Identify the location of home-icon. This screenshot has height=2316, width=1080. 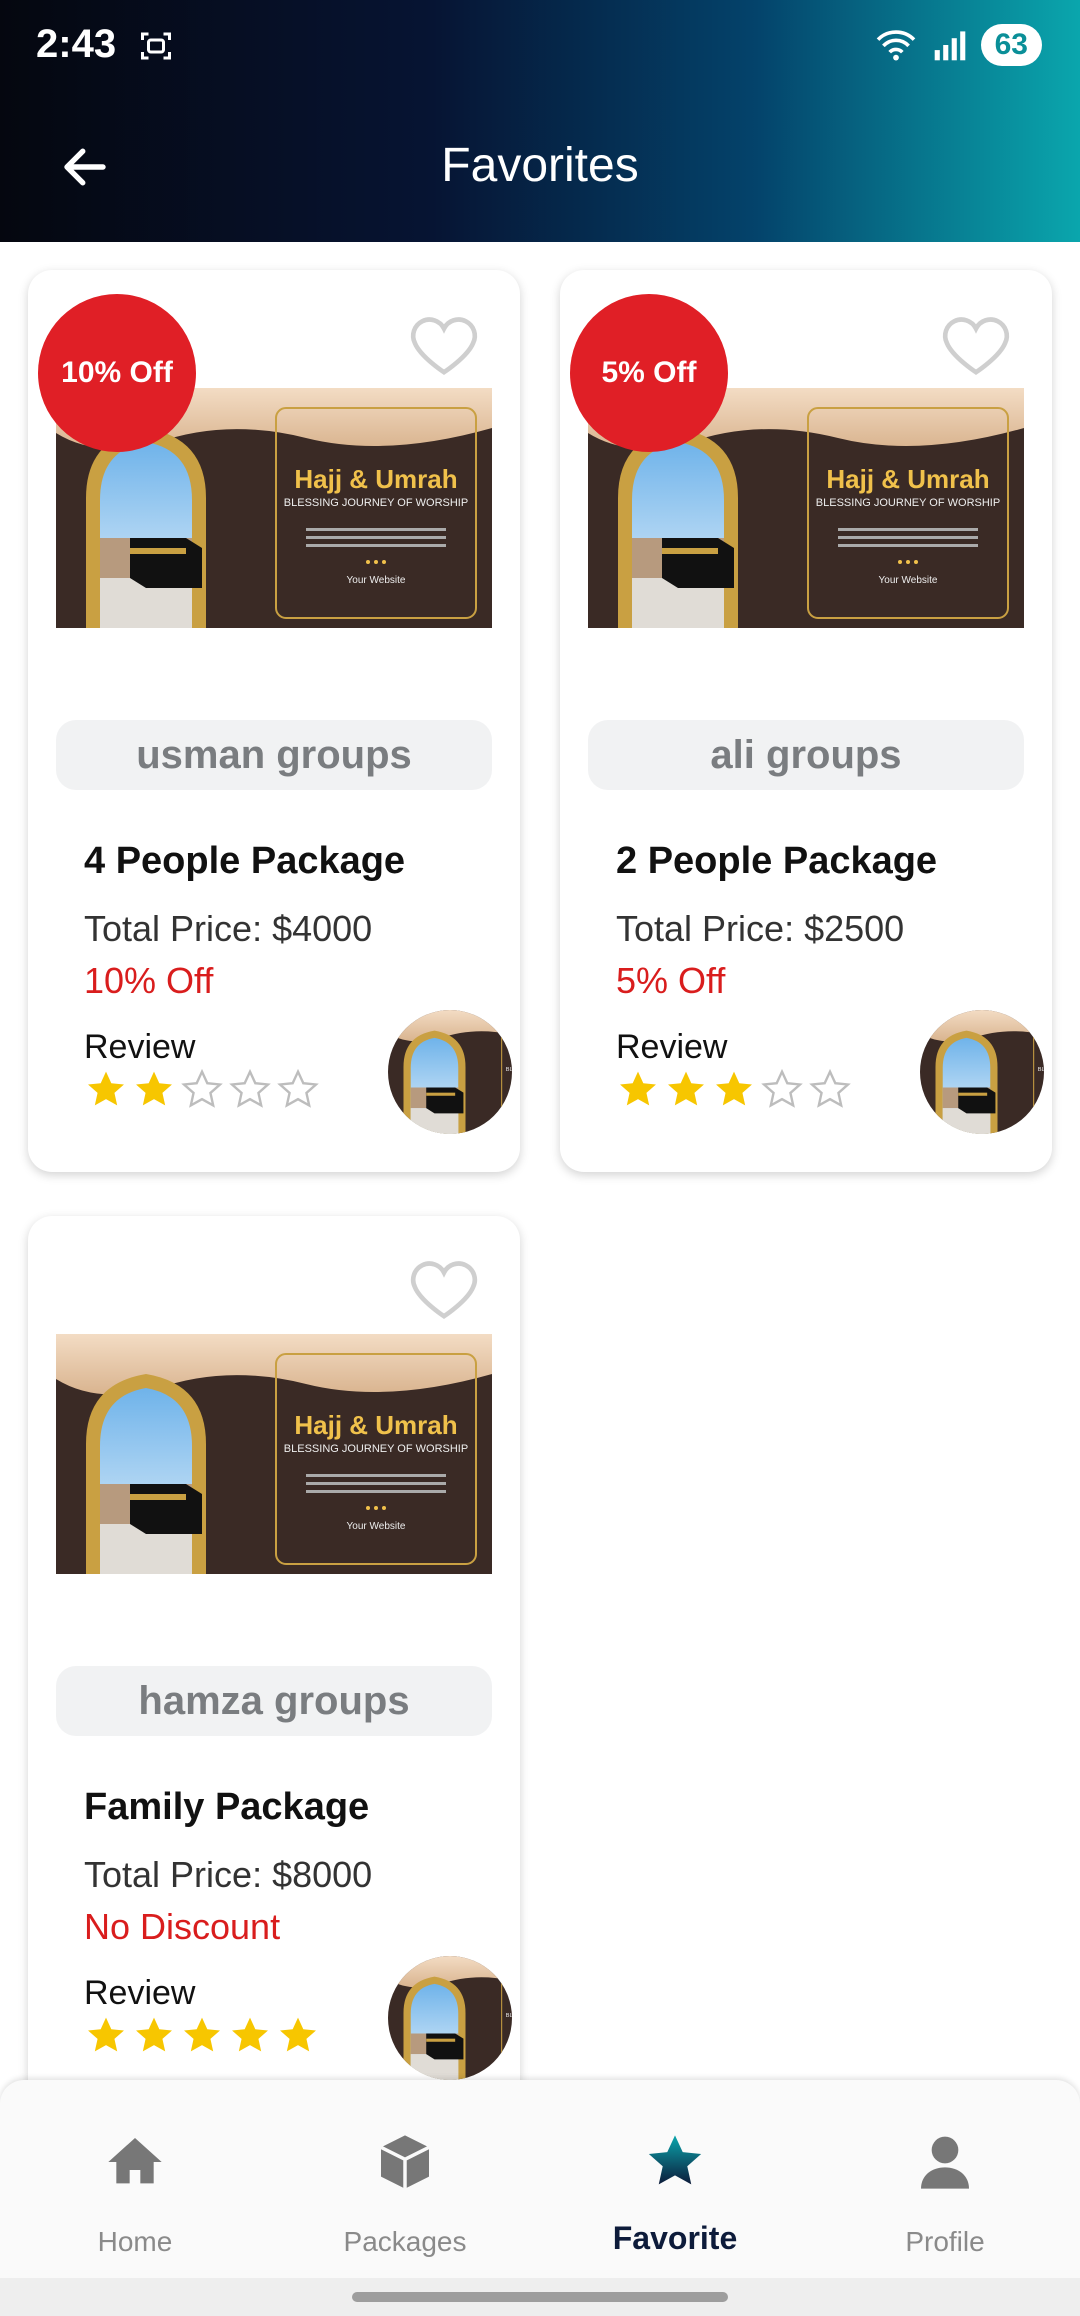
(135, 2161).